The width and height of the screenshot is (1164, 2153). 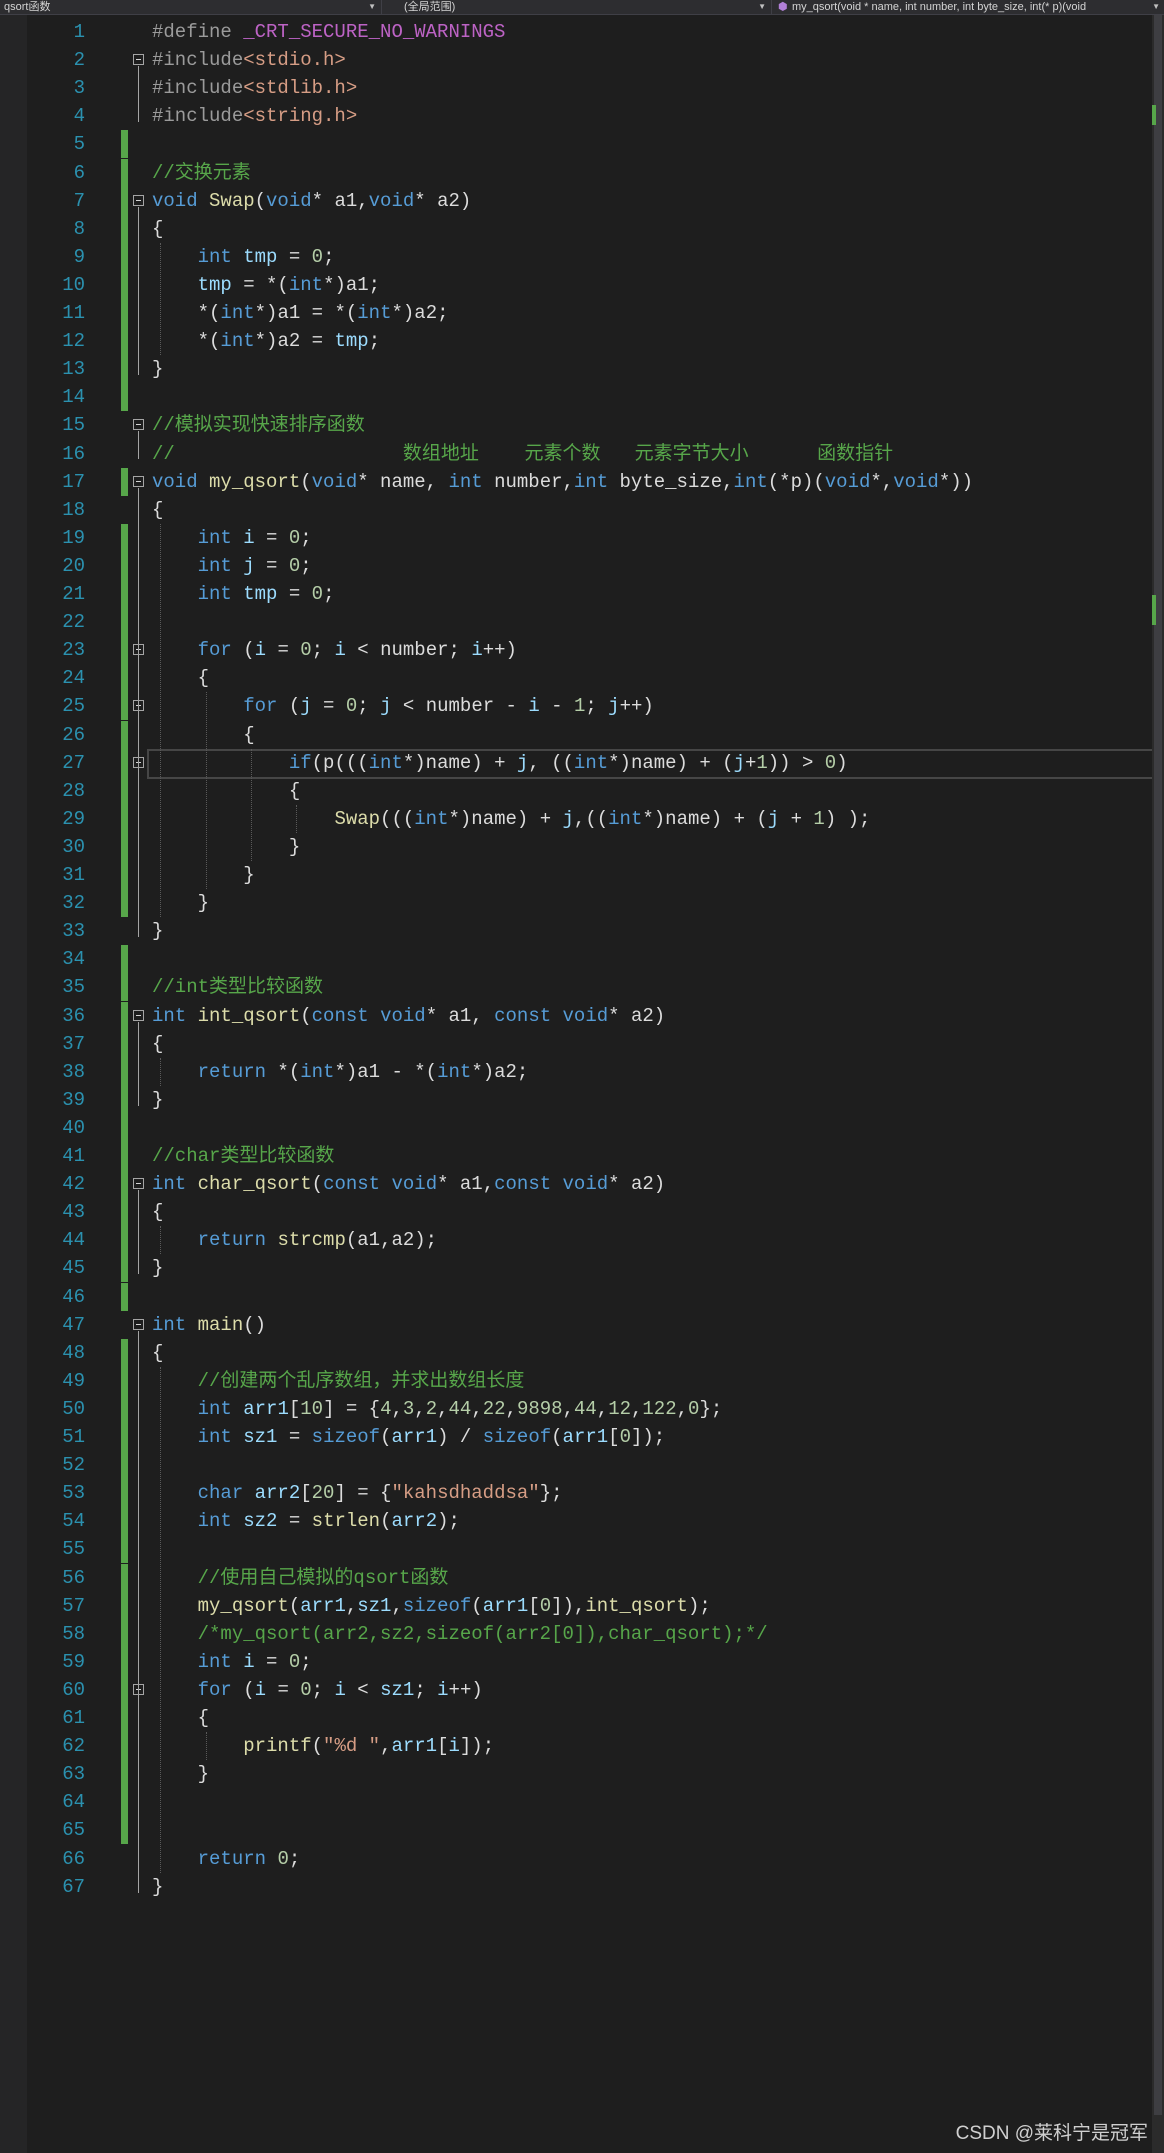 I want to click on code-line: 18 {, so click(x=589, y=510).